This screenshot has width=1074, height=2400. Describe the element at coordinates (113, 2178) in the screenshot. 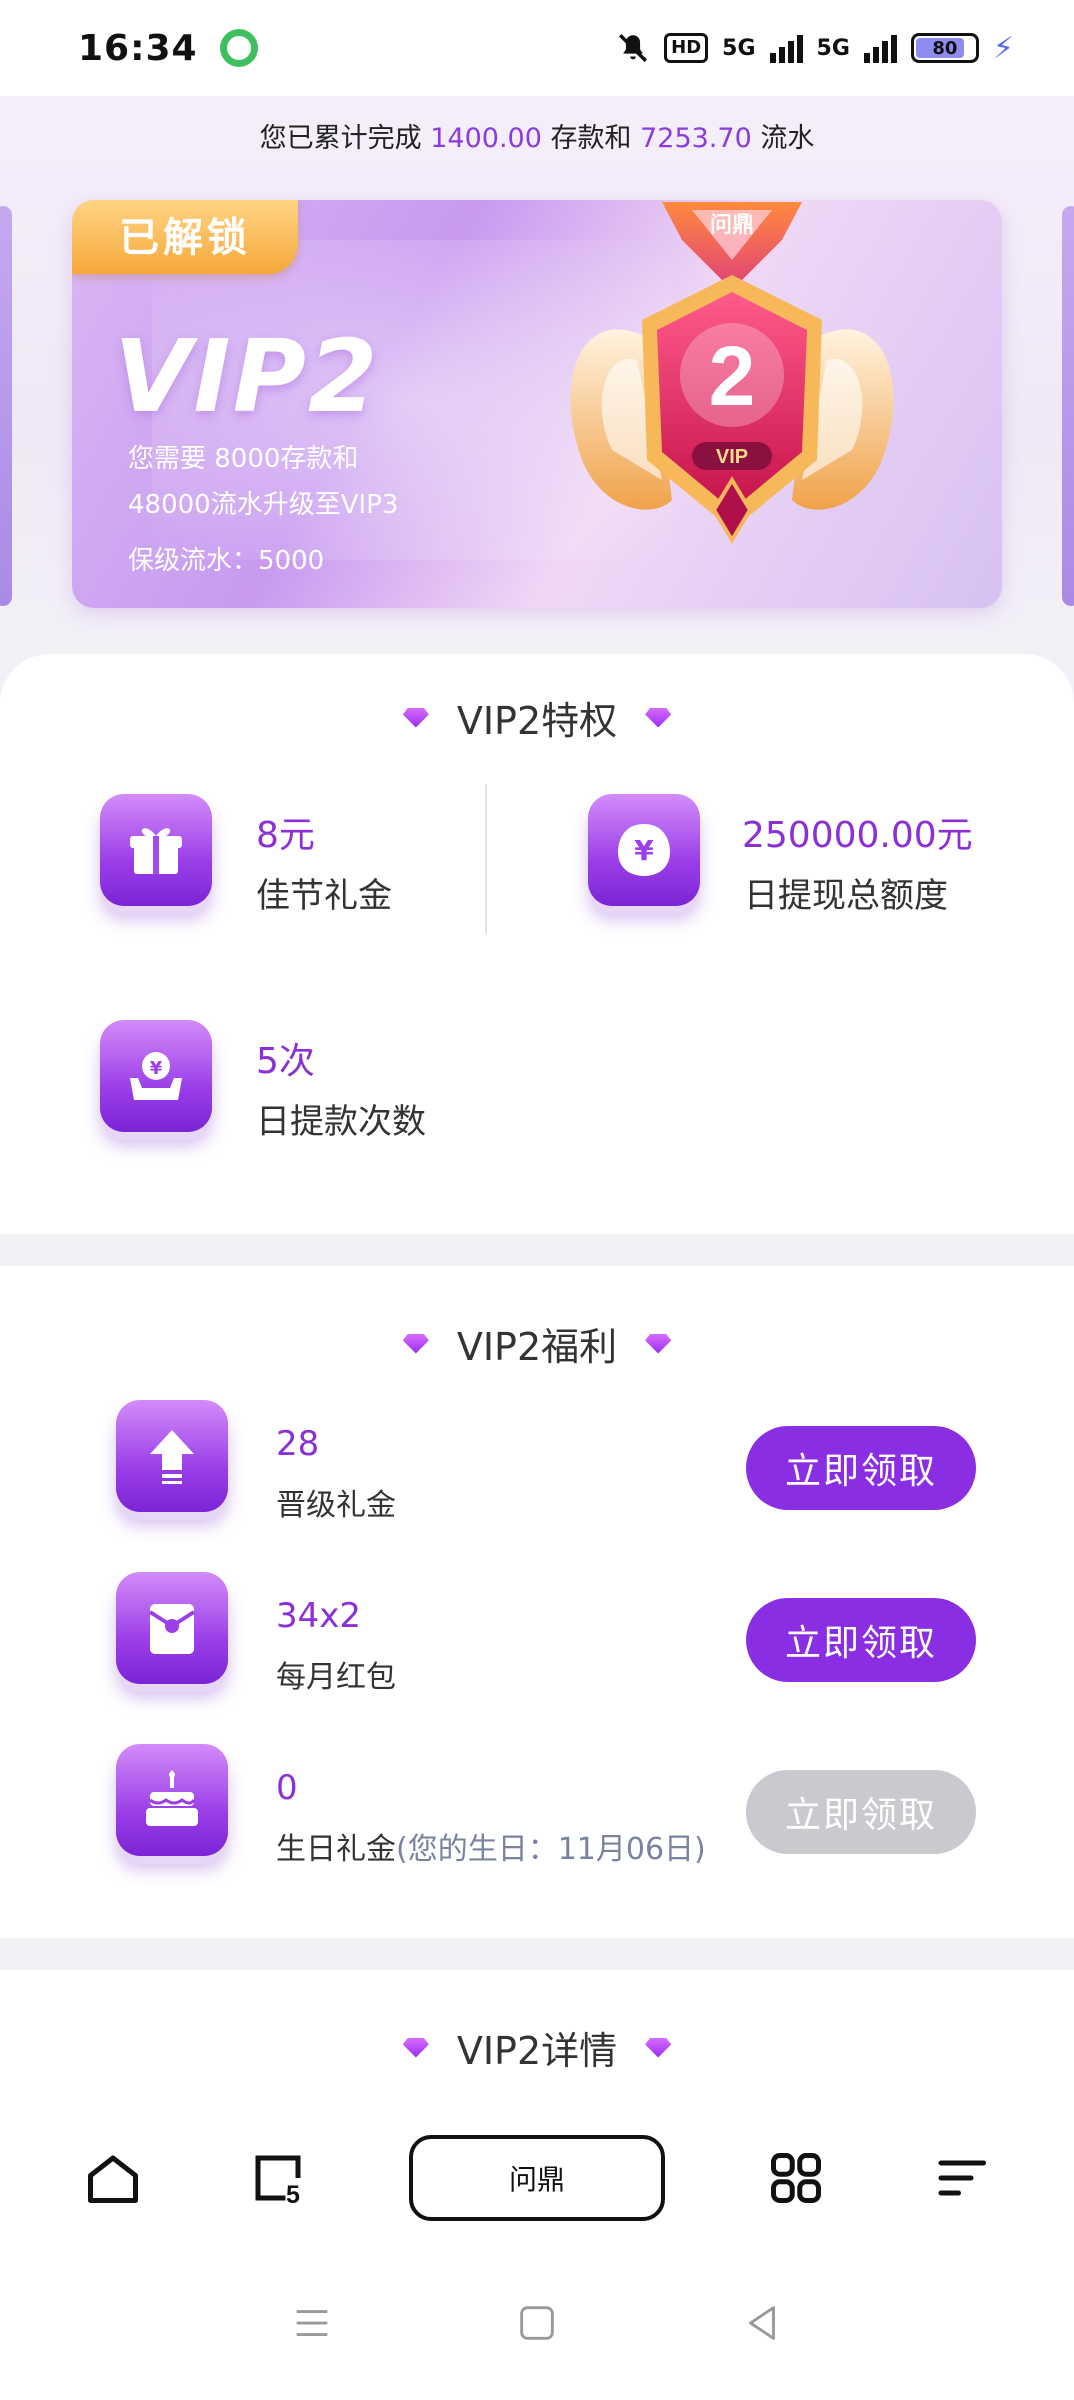

I see `home-icon` at that location.